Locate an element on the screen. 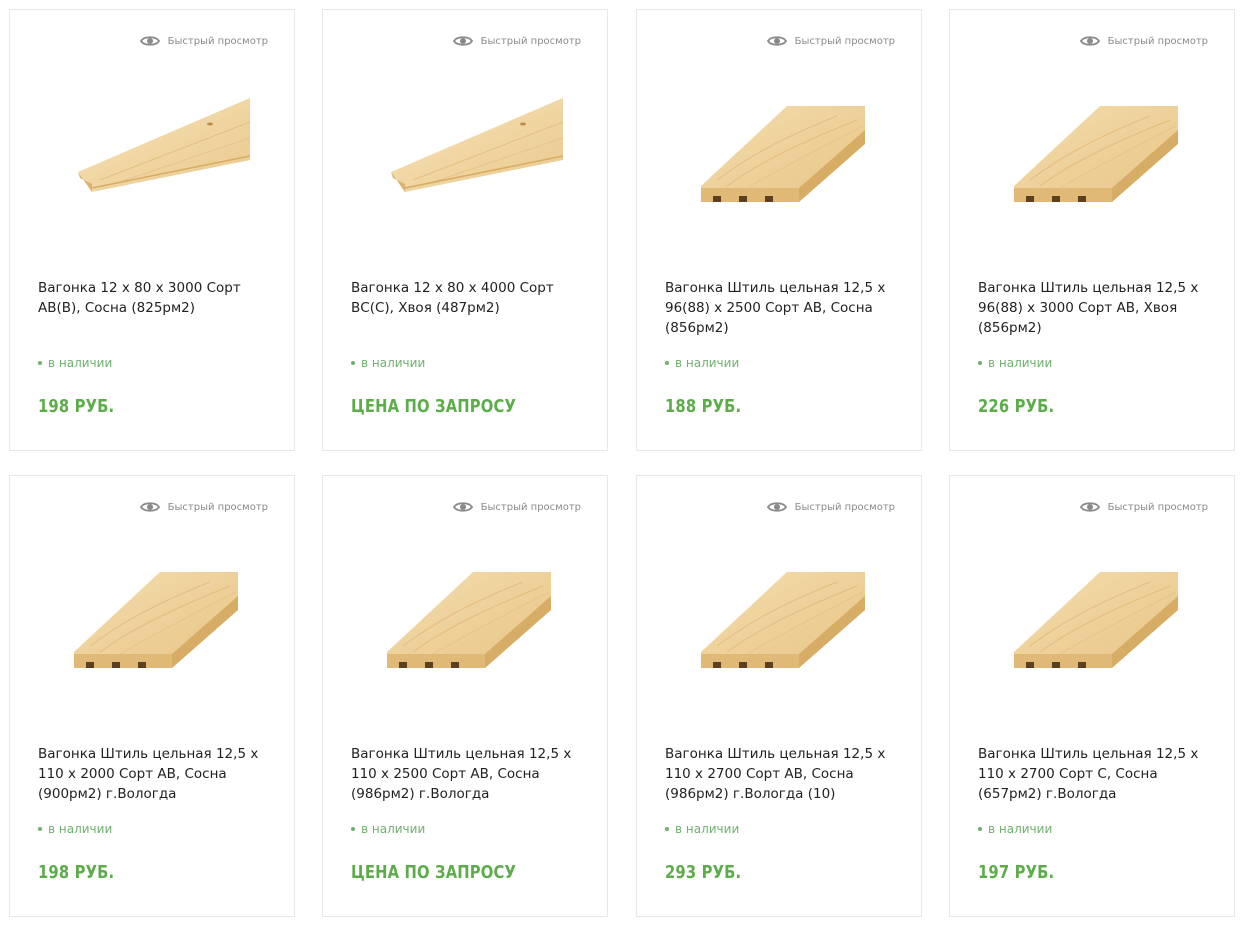 The width and height of the screenshot is (1249, 926). product-price: 293 РУБ. is located at coordinates (703, 872).